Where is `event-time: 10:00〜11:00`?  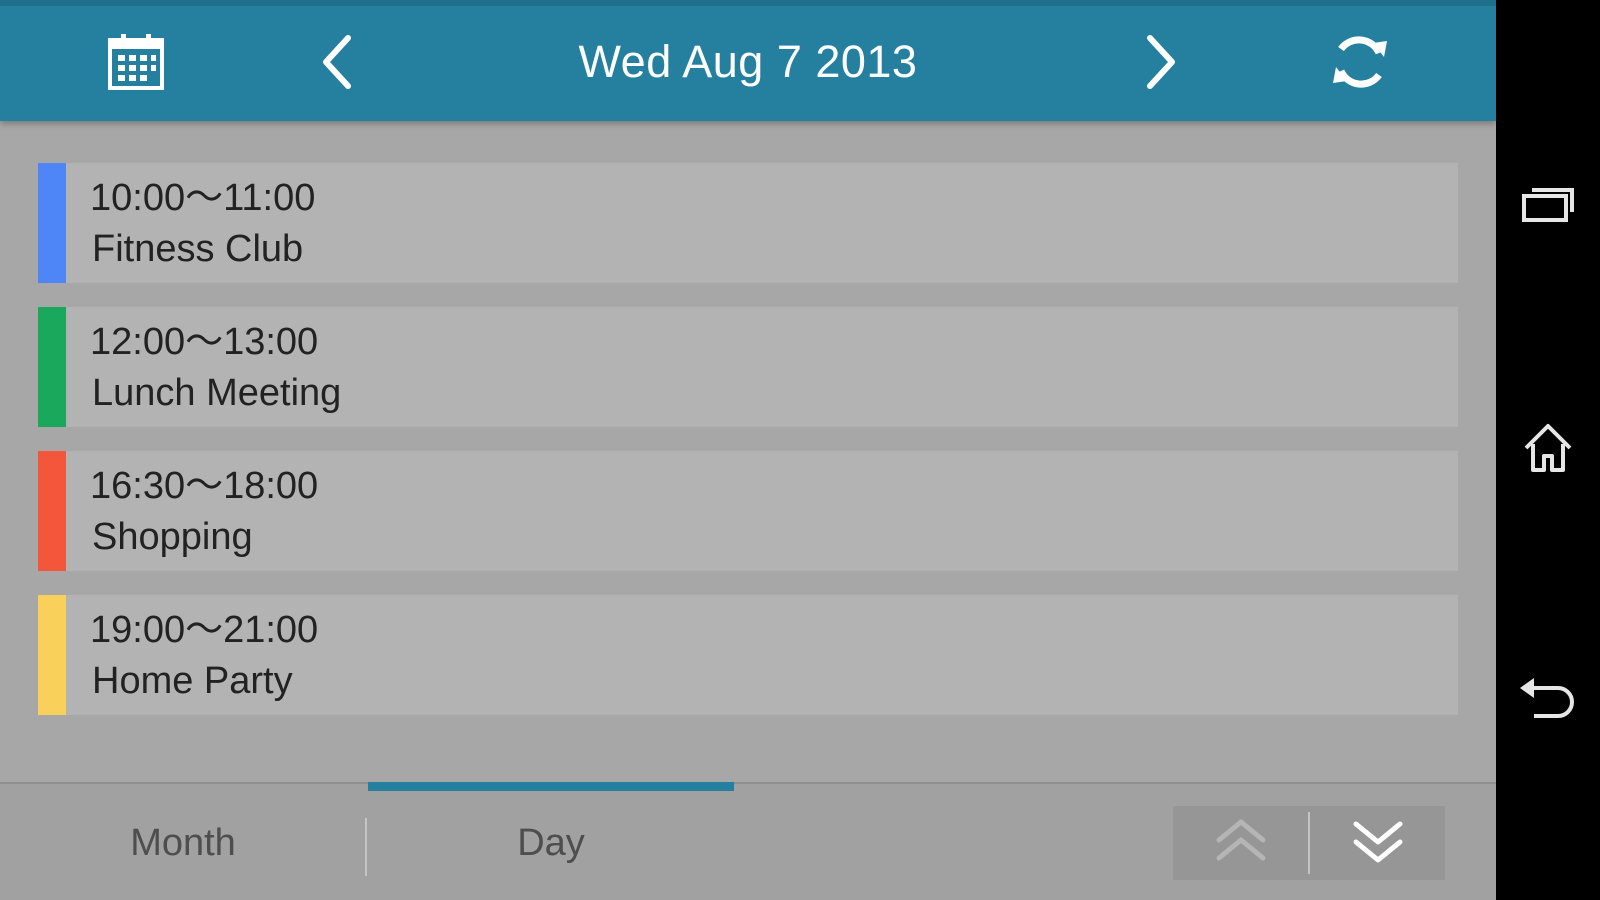
event-time: 10:00〜11:00 is located at coordinates (203, 198).